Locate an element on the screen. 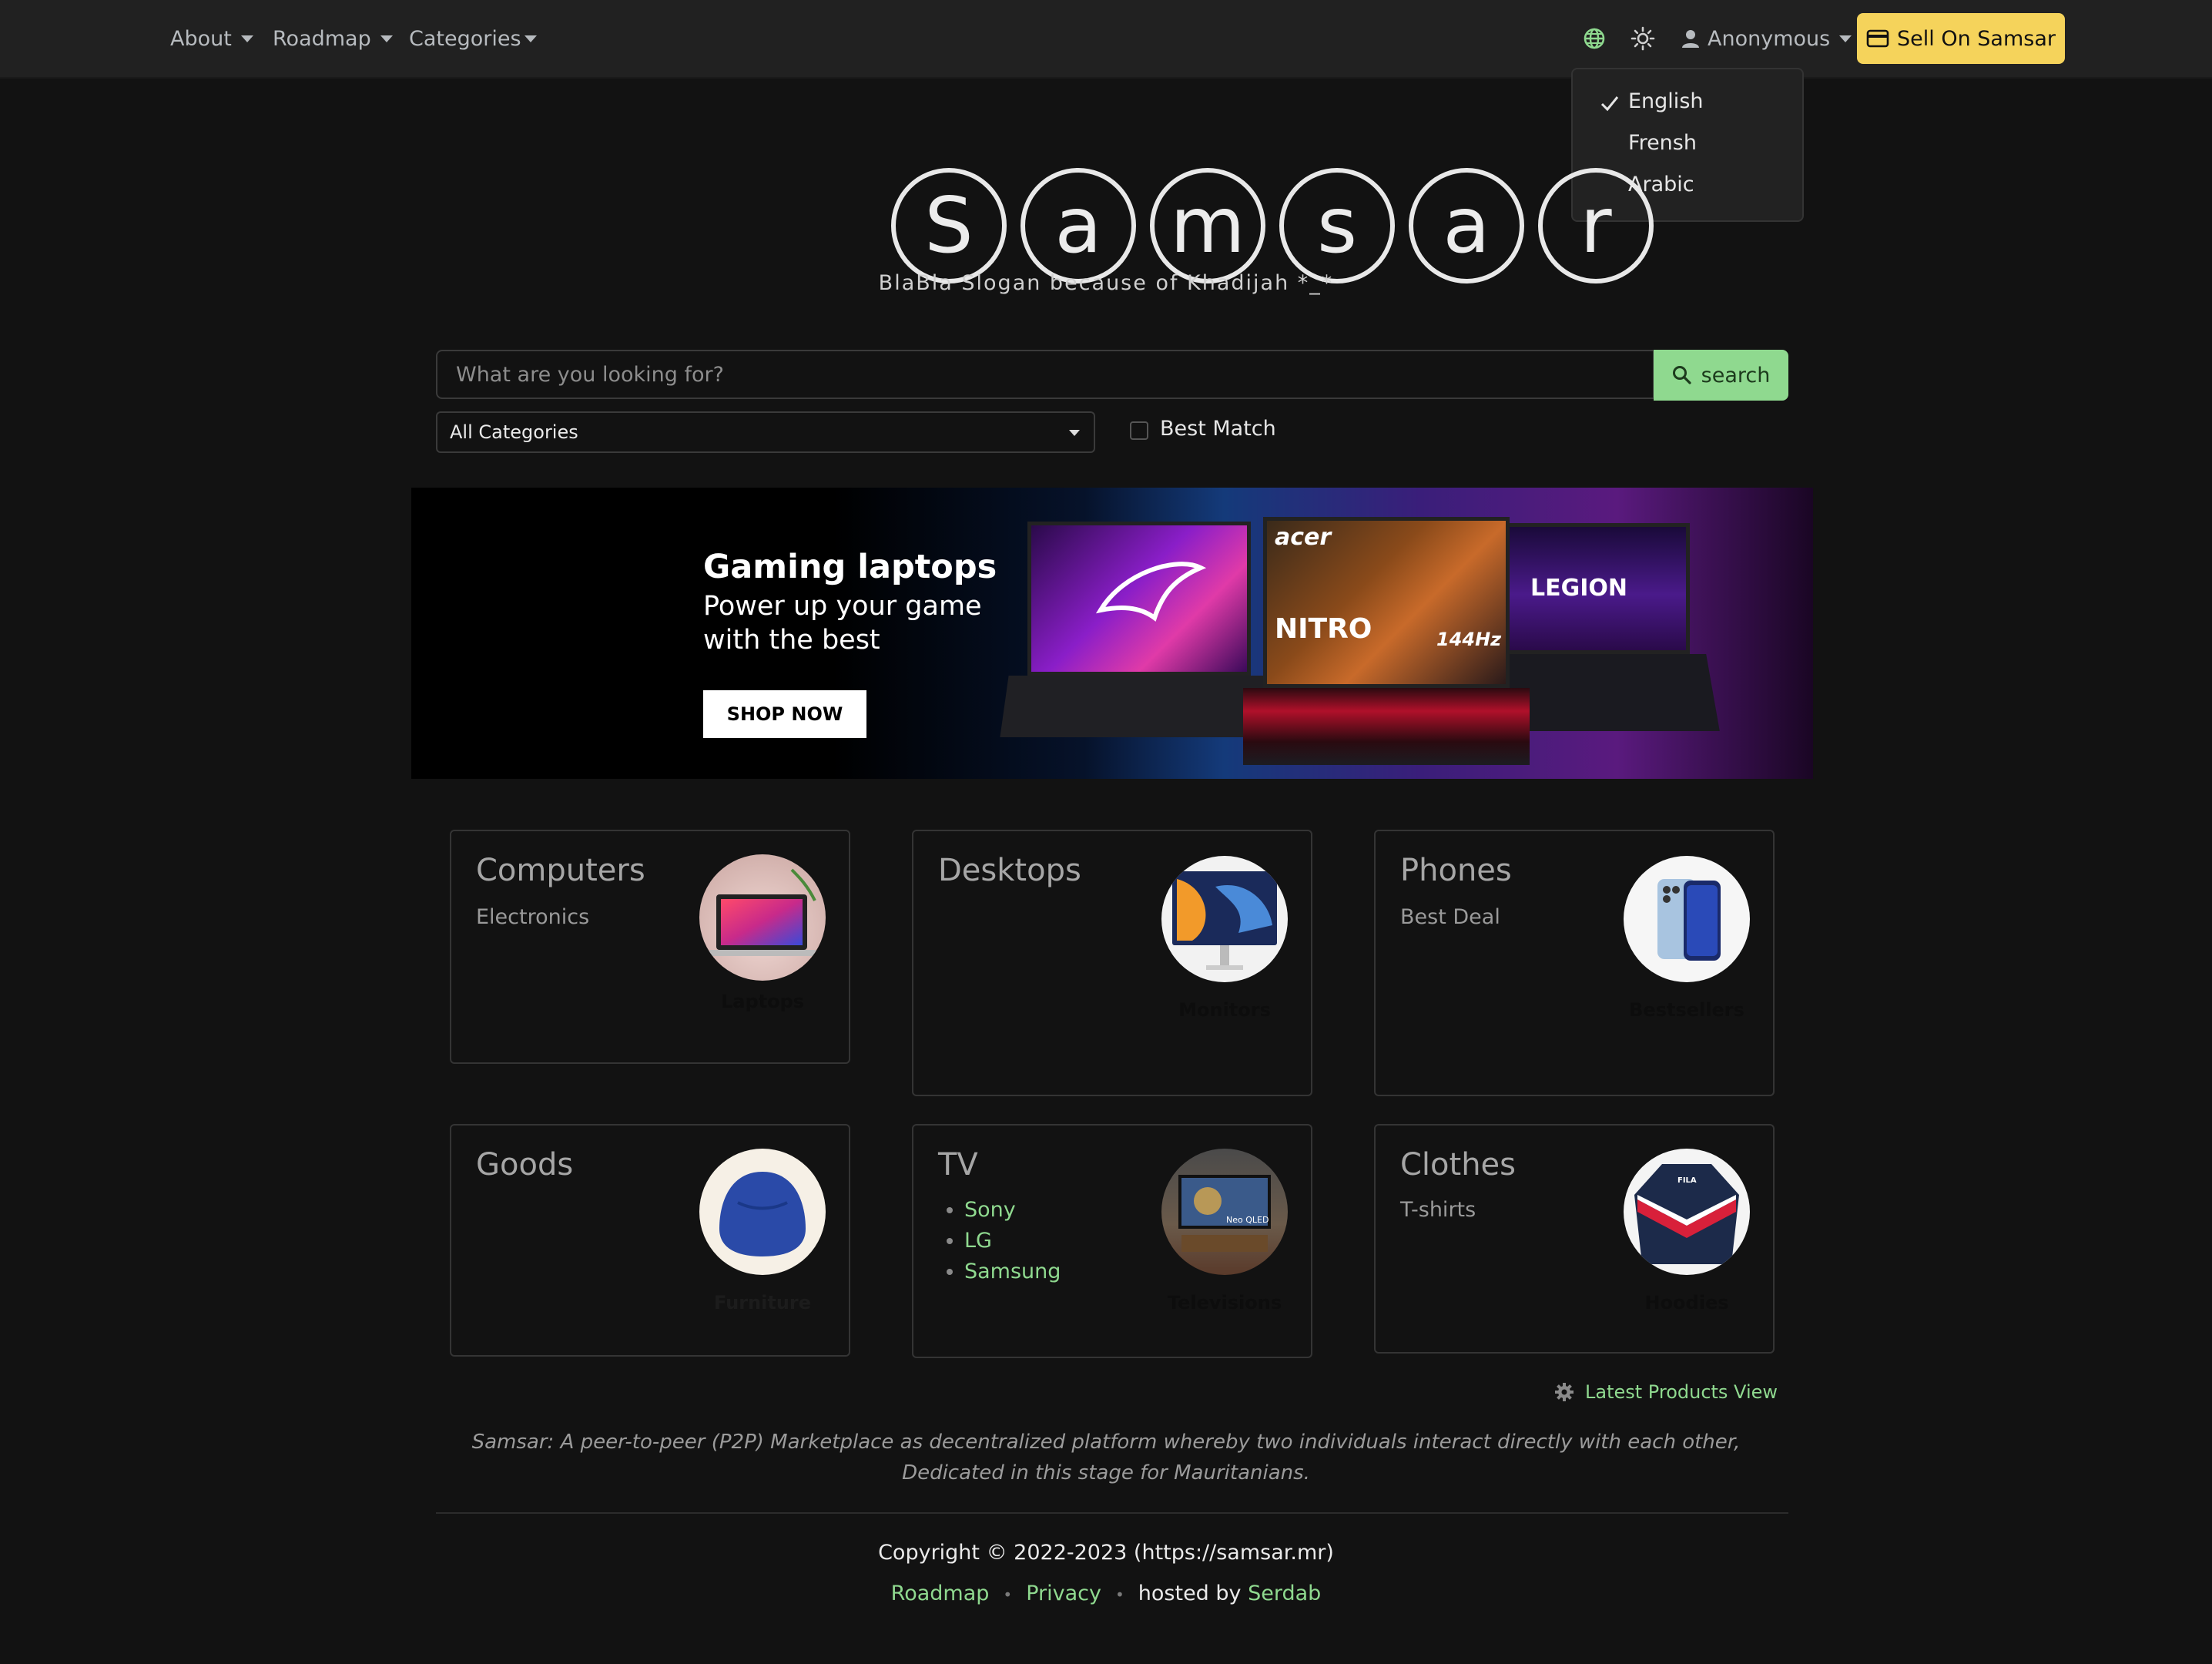 This screenshot has width=2212, height=1664. tv-screen-label: Neo QLED is located at coordinates (1247, 1220).